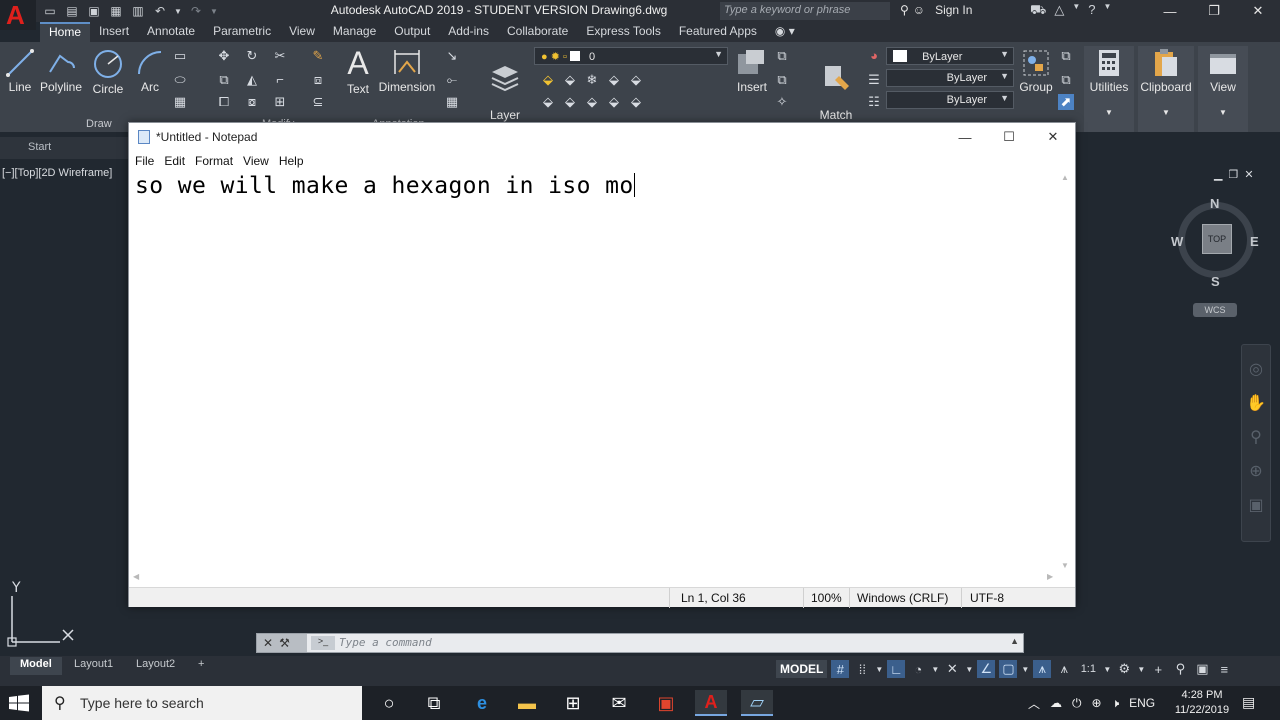  What do you see at coordinates (482, 703) in the screenshot?
I see `edge-browser-icon: e` at bounding box center [482, 703].